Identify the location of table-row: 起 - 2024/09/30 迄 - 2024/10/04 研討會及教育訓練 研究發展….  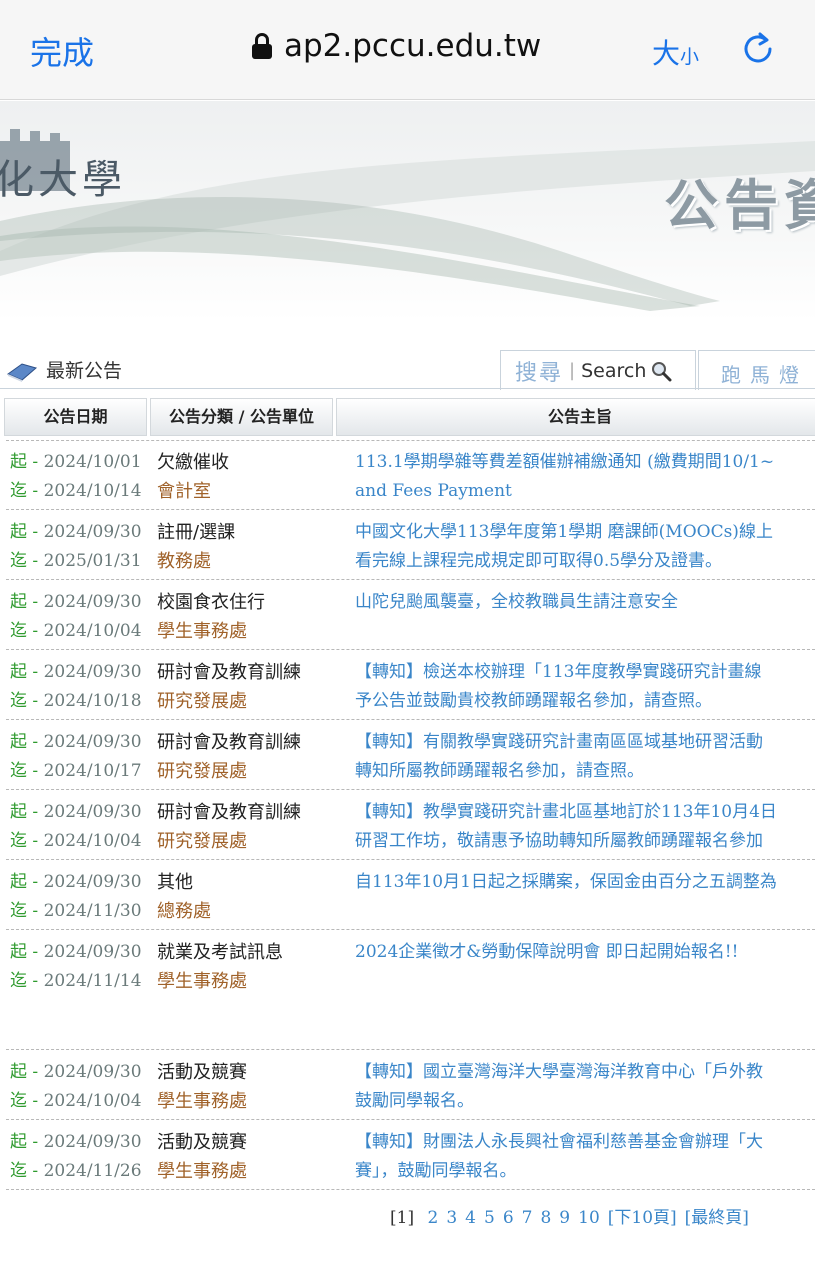
(410, 825).